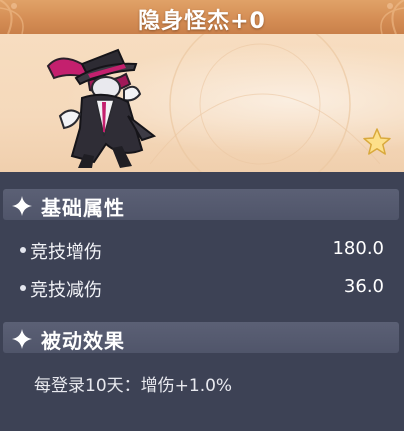 This screenshot has width=404, height=431. Describe the element at coordinates (101, 108) in the screenshot. I see `costume-character-illustration` at that location.